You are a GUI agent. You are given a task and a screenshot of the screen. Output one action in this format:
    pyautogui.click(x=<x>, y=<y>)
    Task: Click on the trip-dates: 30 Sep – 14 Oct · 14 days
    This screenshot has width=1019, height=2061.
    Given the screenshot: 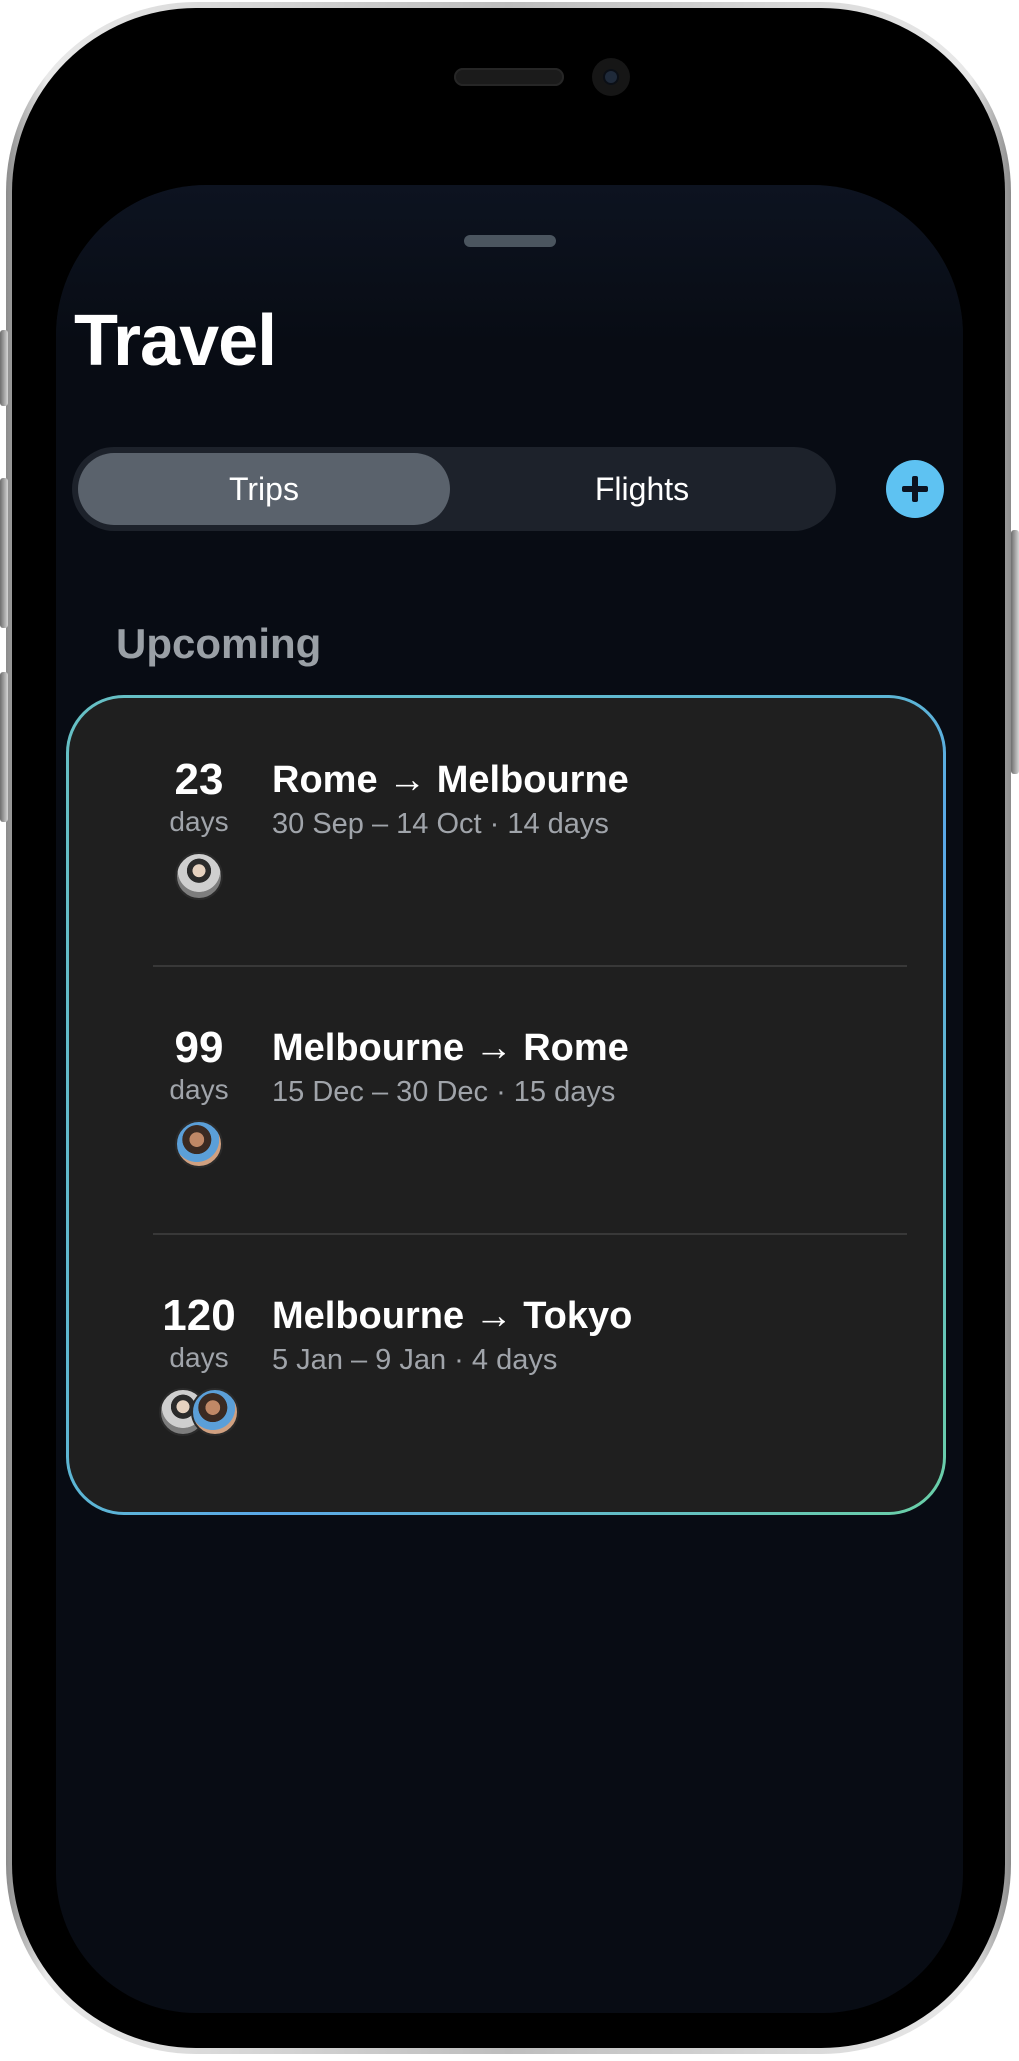 What is the action you would take?
    pyautogui.click(x=440, y=824)
    